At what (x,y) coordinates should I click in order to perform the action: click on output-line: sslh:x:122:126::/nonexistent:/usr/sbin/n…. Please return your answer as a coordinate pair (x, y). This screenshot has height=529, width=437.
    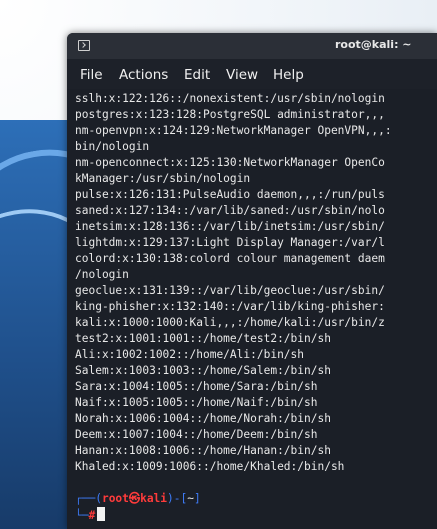
    Looking at the image, I should click on (230, 98).